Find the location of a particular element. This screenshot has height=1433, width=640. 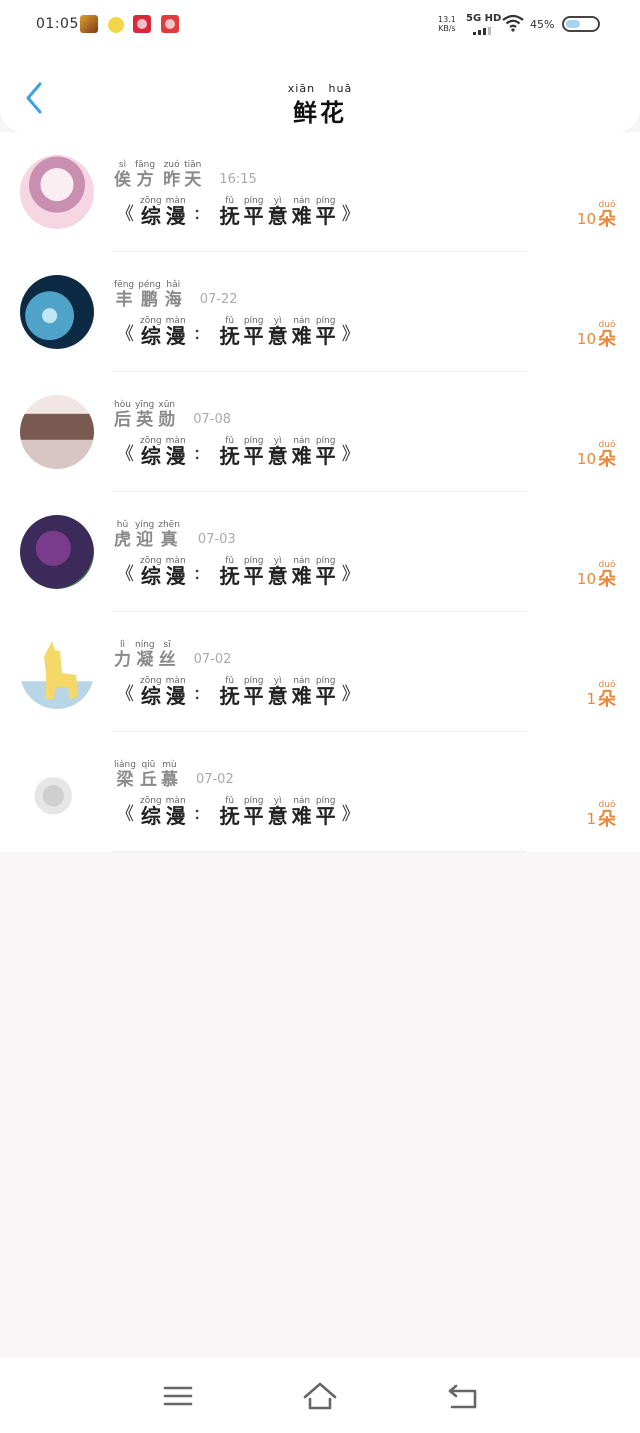

portrait-photo-avatar is located at coordinates (57, 432).